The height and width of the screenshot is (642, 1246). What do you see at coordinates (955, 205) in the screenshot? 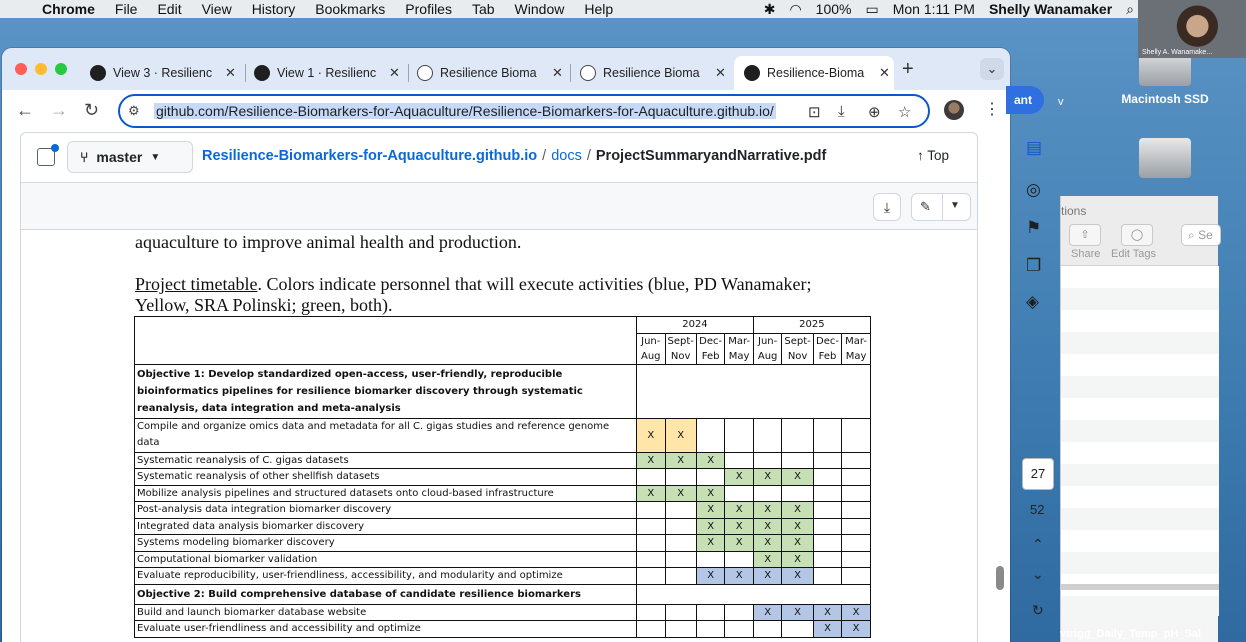
I see `caret-down-icon: ▼` at bounding box center [955, 205].